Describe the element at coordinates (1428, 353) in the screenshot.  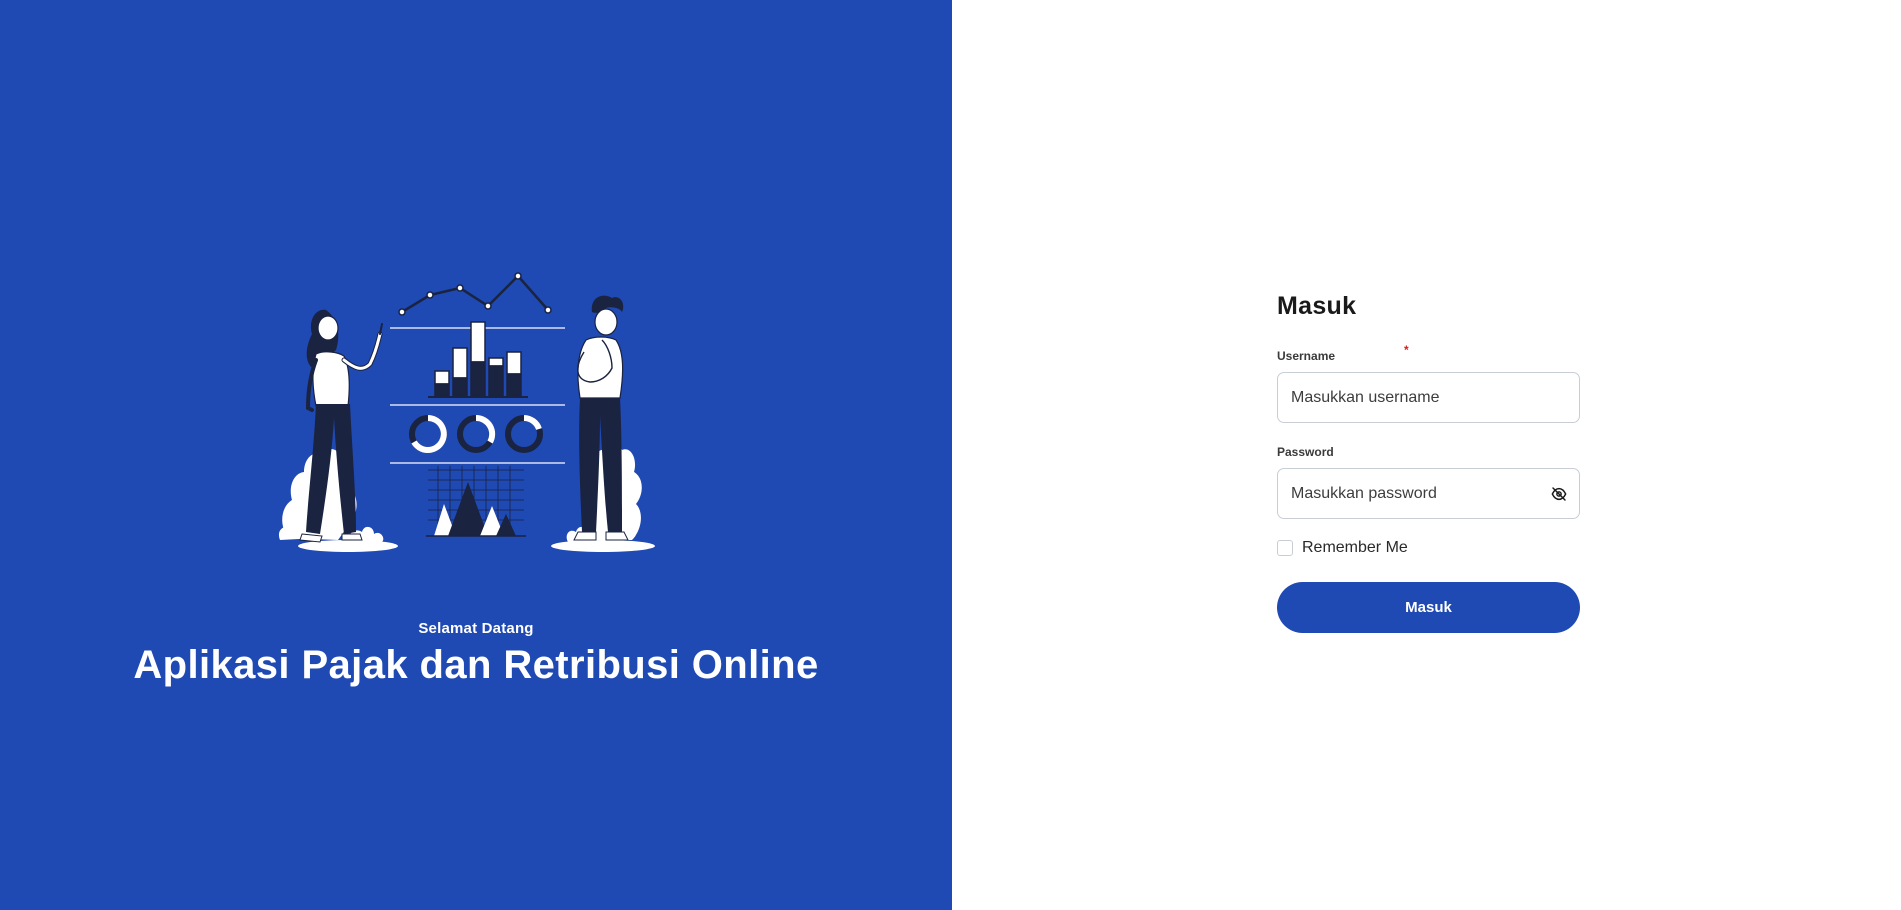
I see `username-label-row: Username *` at that location.